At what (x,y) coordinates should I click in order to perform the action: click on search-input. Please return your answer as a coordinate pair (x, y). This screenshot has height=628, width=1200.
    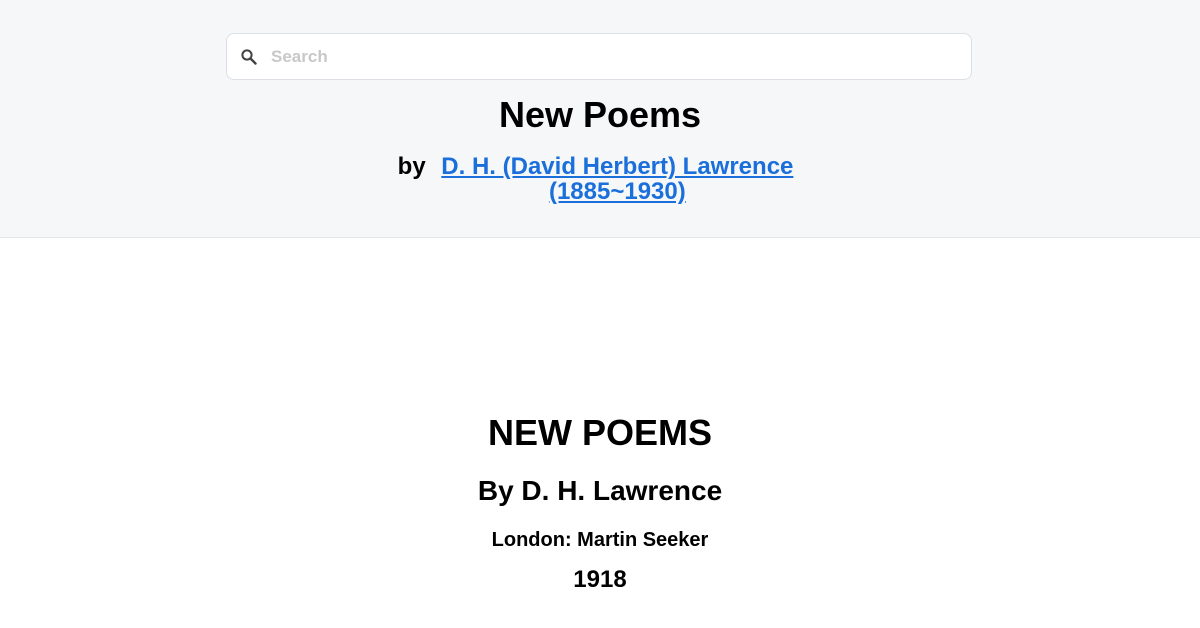
    Looking at the image, I should click on (611, 57).